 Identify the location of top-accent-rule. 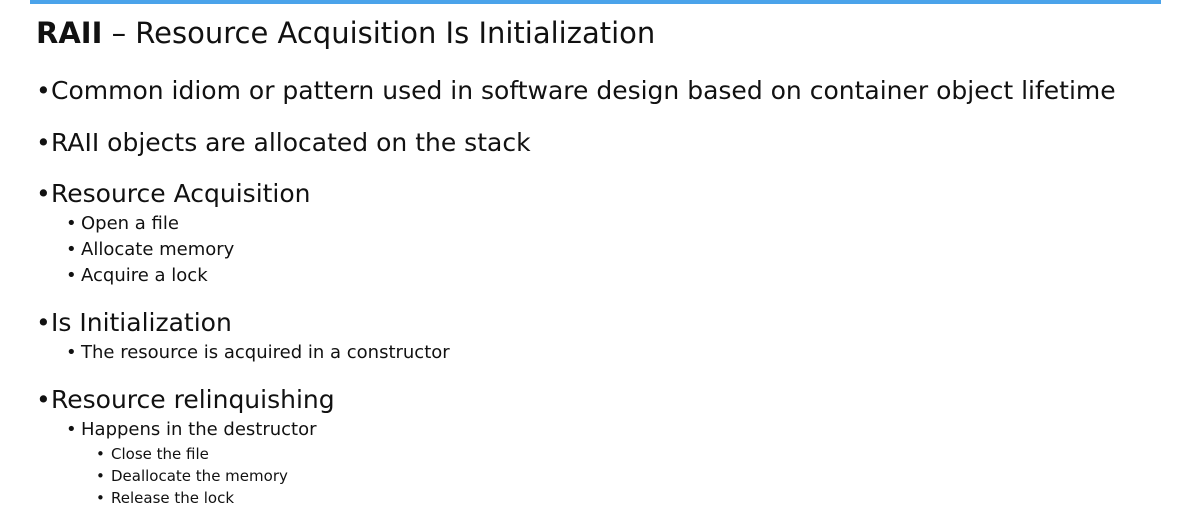
(595, 2).